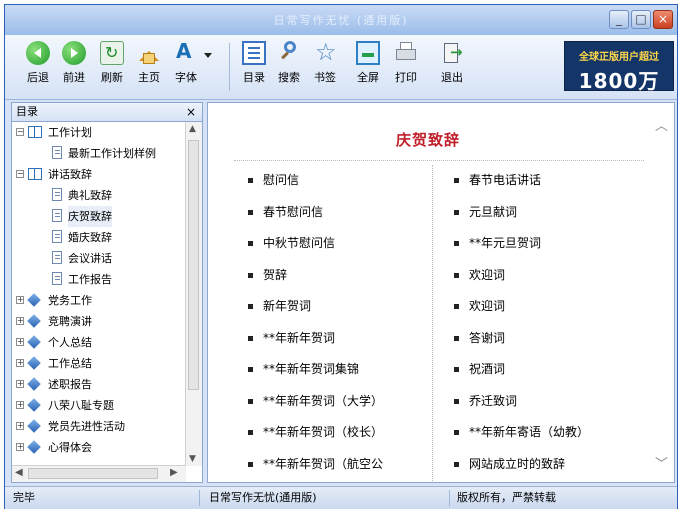 The height and width of the screenshot is (514, 683). What do you see at coordinates (99, 195) in the screenshot?
I see `toc-item: 典礼致辞` at bounding box center [99, 195].